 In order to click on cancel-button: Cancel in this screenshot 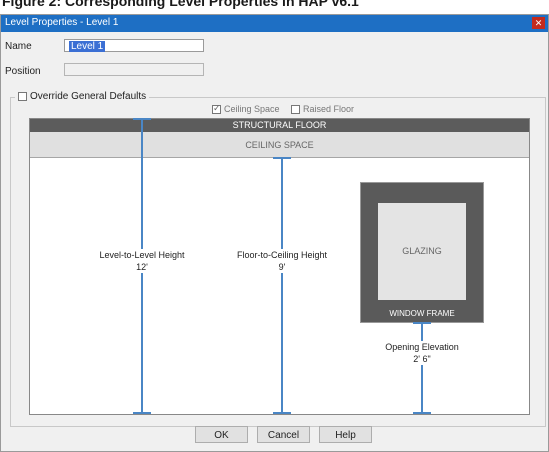, I will do `click(283, 434)`.